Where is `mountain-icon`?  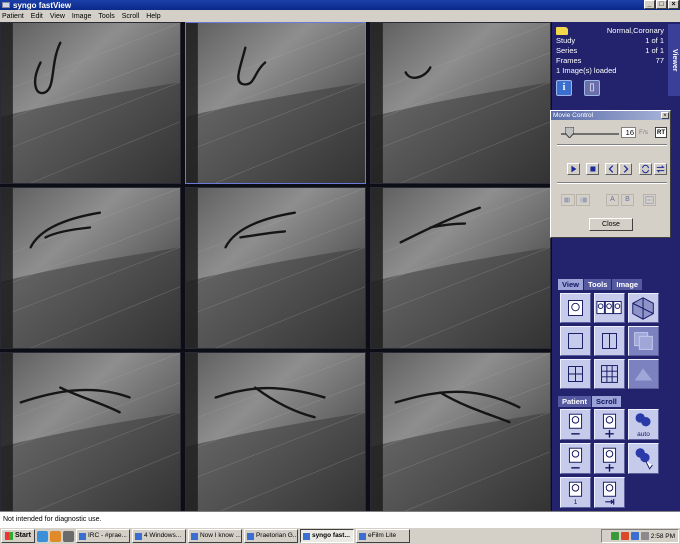
mountain-icon is located at coordinates (643, 374).